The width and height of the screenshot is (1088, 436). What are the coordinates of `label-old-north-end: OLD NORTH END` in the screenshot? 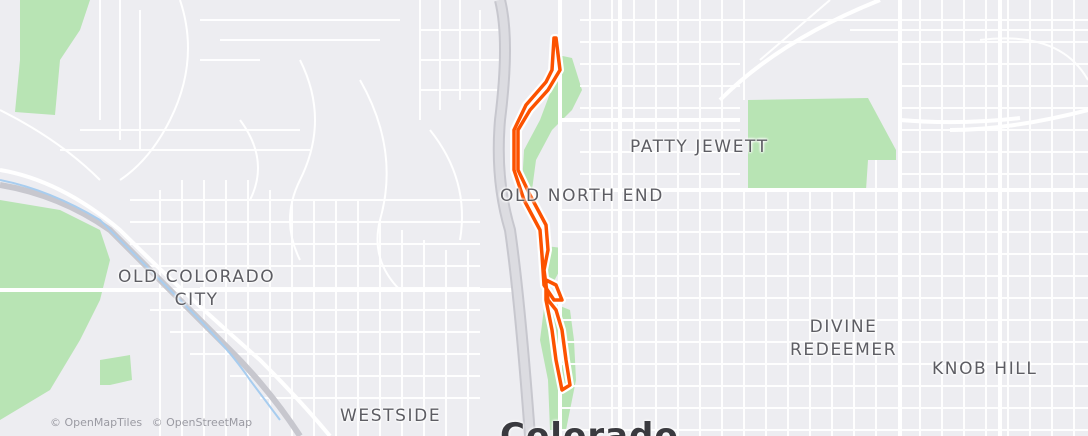 It's located at (582, 196).